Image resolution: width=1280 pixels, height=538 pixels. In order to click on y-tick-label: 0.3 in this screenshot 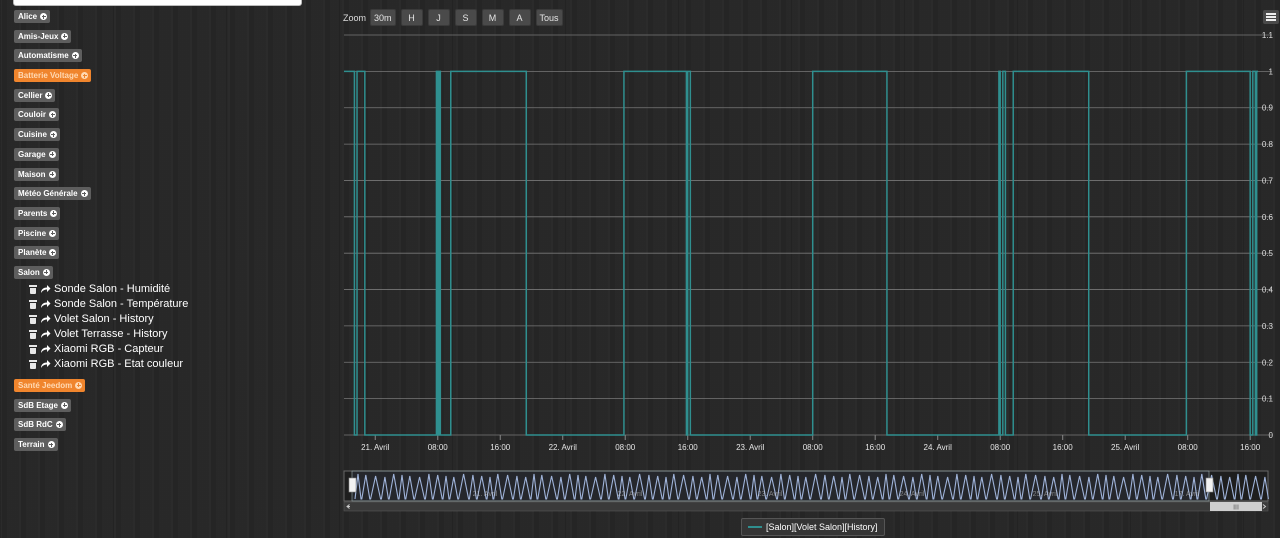, I will do `click(1268, 326)`.